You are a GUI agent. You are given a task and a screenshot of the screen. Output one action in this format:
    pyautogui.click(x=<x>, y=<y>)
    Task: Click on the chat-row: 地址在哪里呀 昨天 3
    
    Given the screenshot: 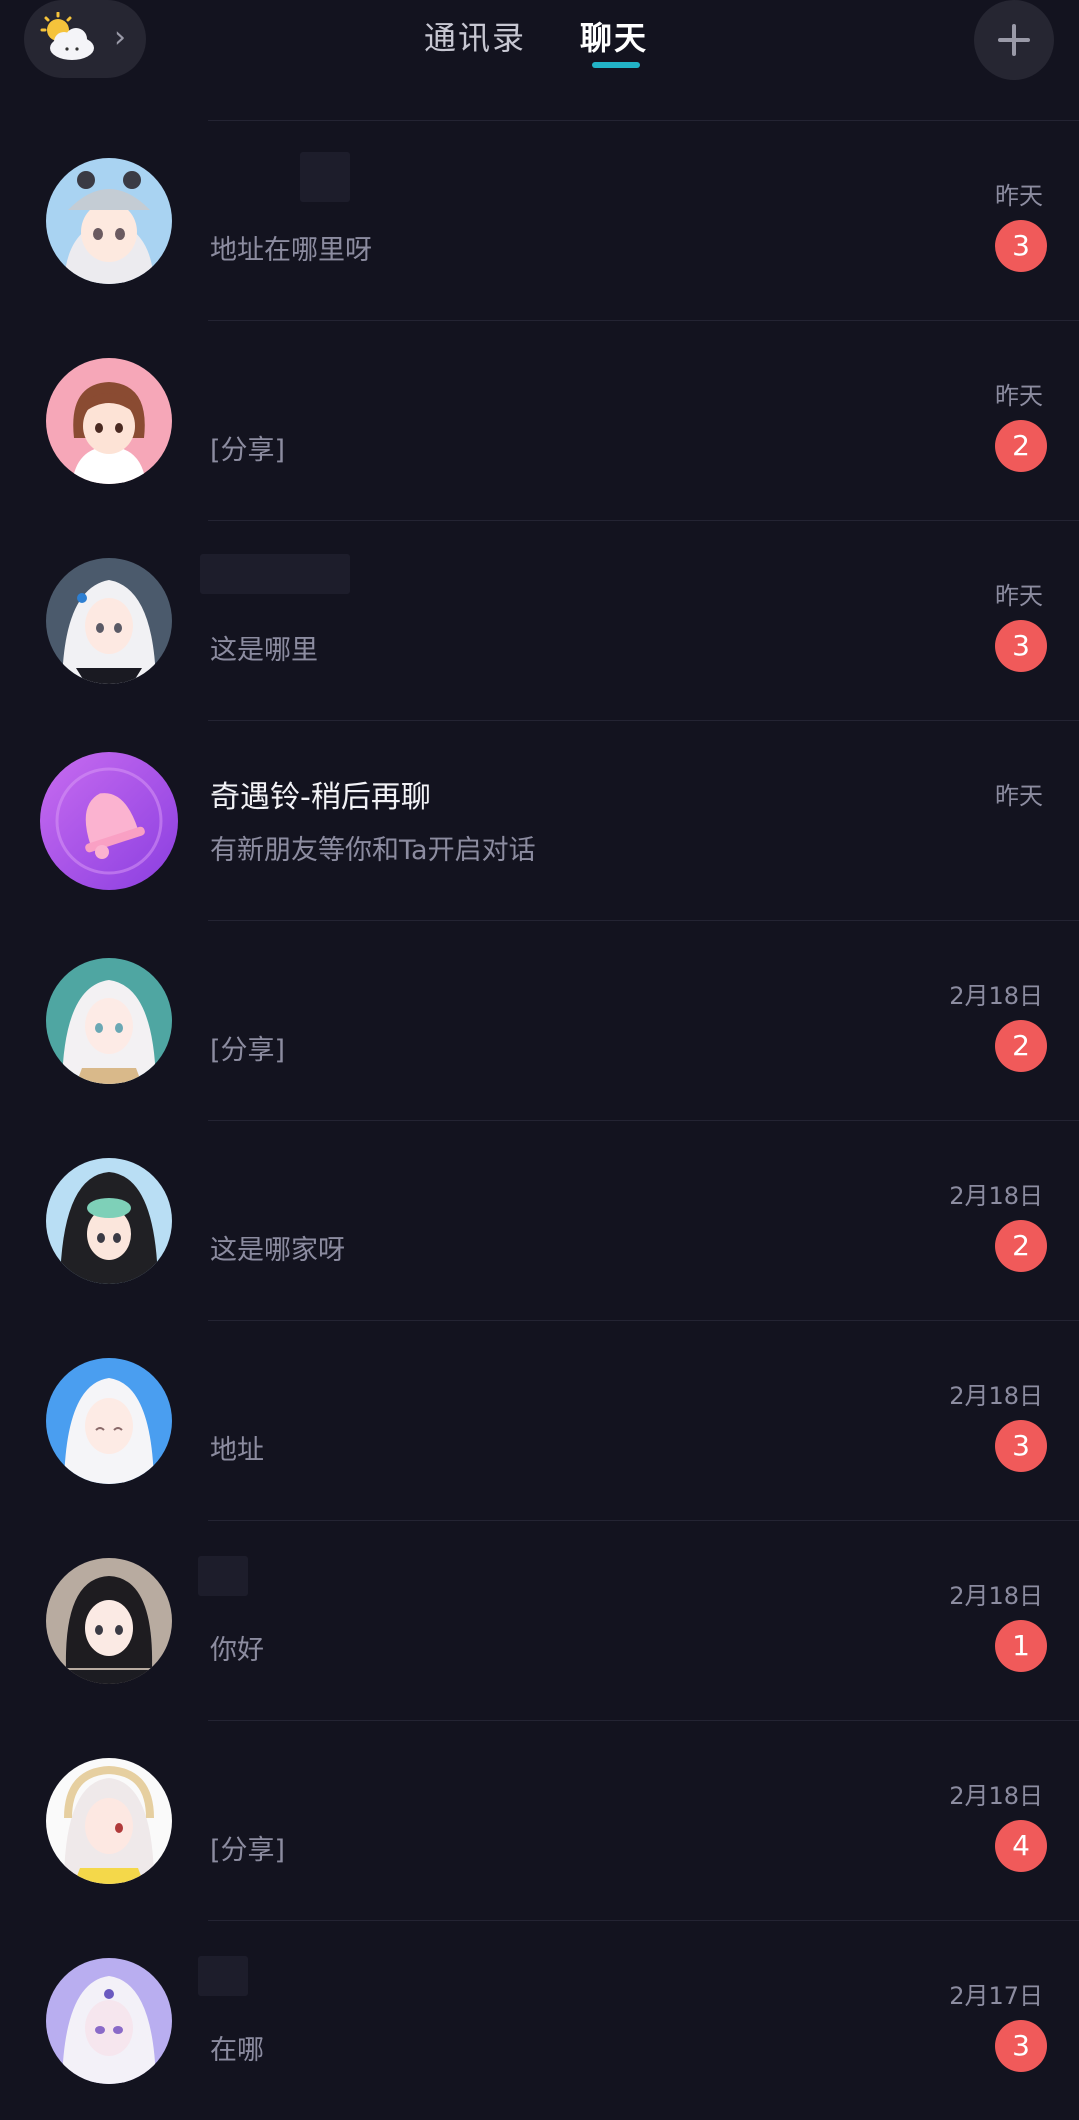 What is the action you would take?
    pyautogui.click(x=539, y=220)
    